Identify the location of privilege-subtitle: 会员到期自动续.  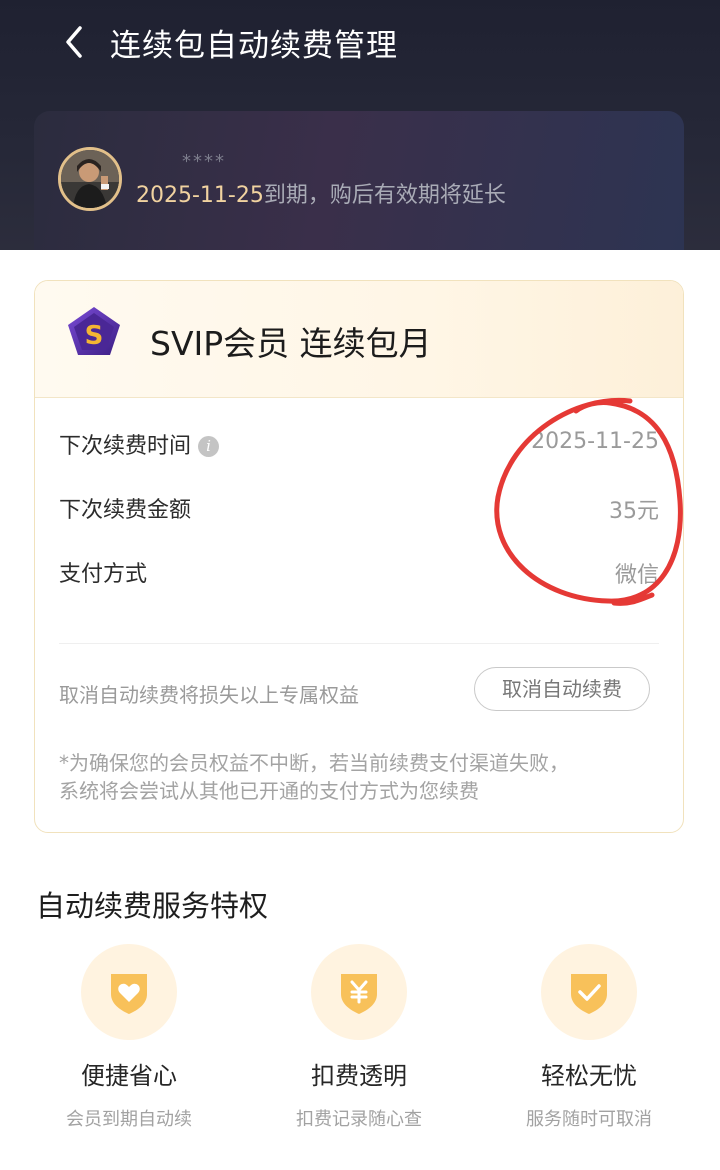
(129, 1119).